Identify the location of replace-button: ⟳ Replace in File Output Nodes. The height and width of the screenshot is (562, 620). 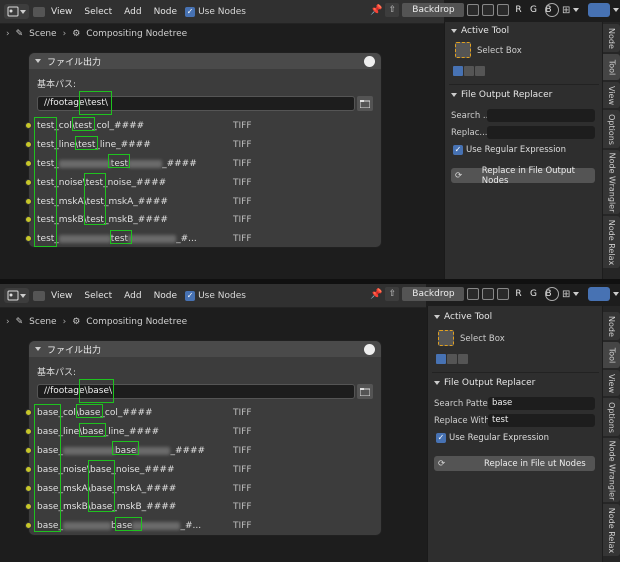
(523, 176).